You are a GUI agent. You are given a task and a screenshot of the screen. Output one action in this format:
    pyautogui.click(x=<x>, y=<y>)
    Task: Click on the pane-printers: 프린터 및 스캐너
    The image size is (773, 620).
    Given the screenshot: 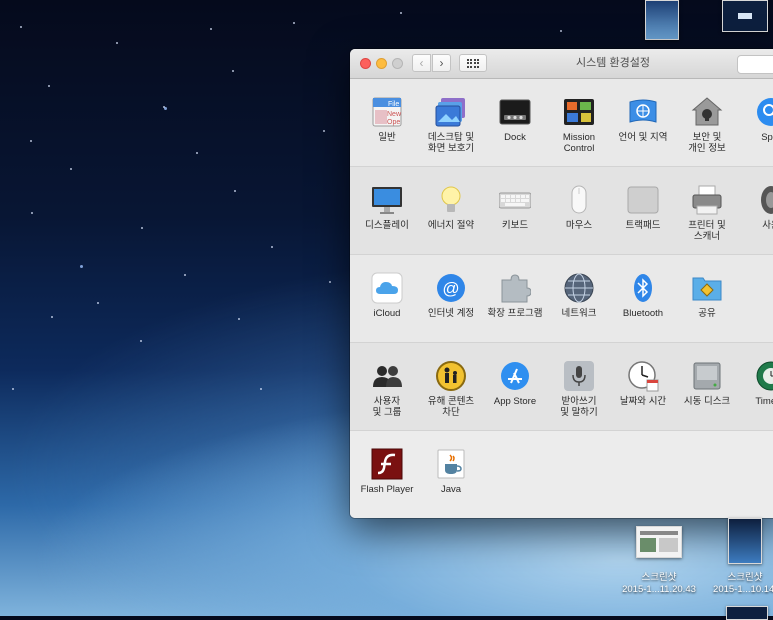 What is the action you would take?
    pyautogui.click(x=707, y=210)
    